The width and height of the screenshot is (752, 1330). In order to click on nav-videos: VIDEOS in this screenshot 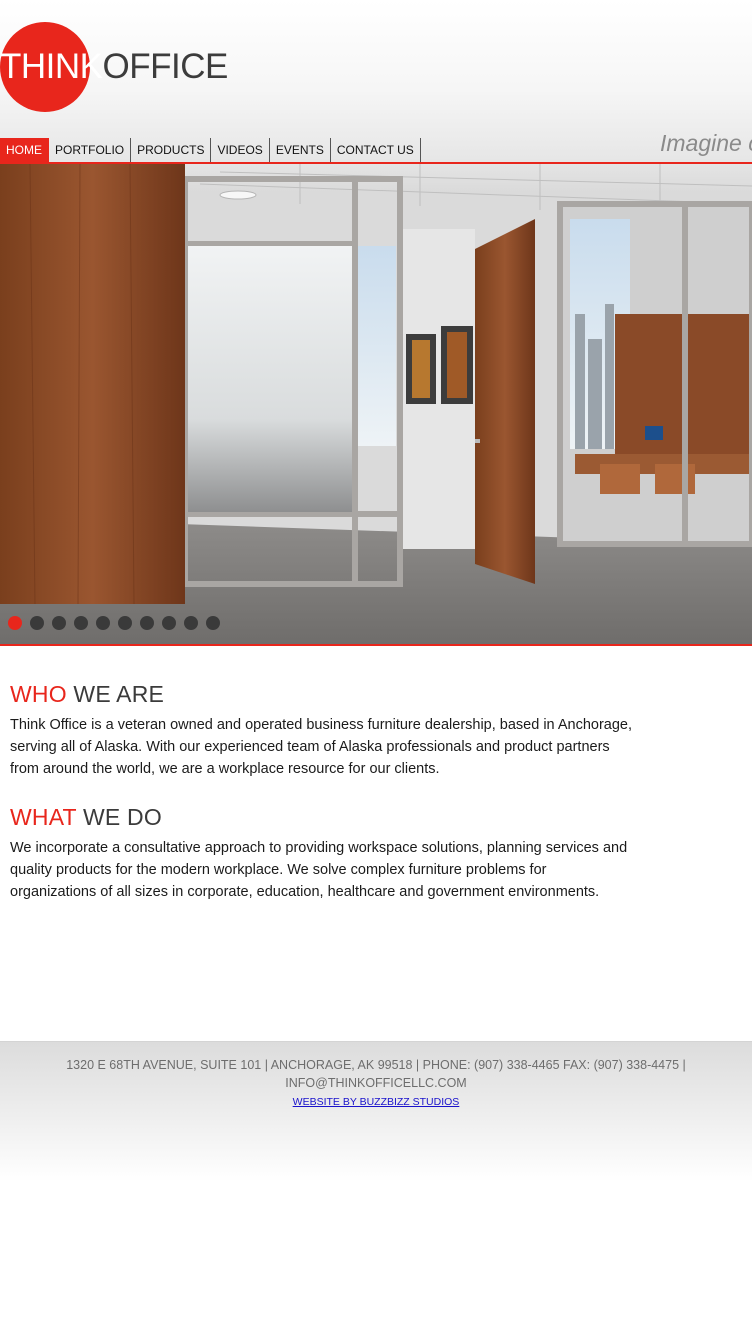, I will do `click(240, 150)`.